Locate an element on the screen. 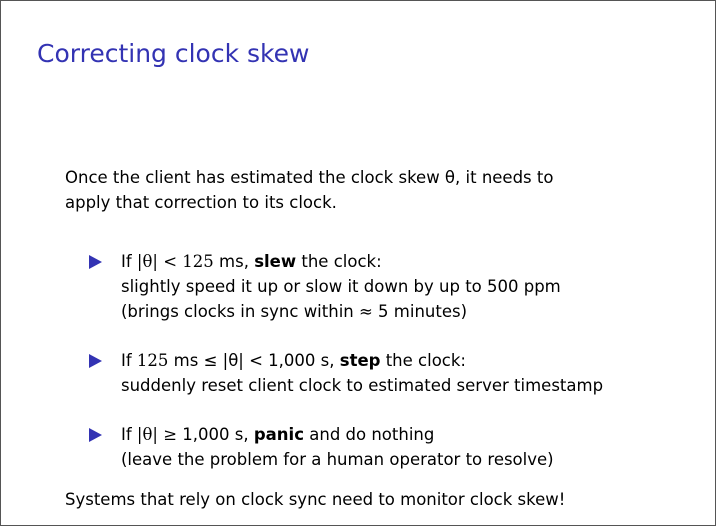  bullet-panic-line-1: If |θ| ≥ 1,000 s, panic and do nothing is located at coordinates (337, 434).